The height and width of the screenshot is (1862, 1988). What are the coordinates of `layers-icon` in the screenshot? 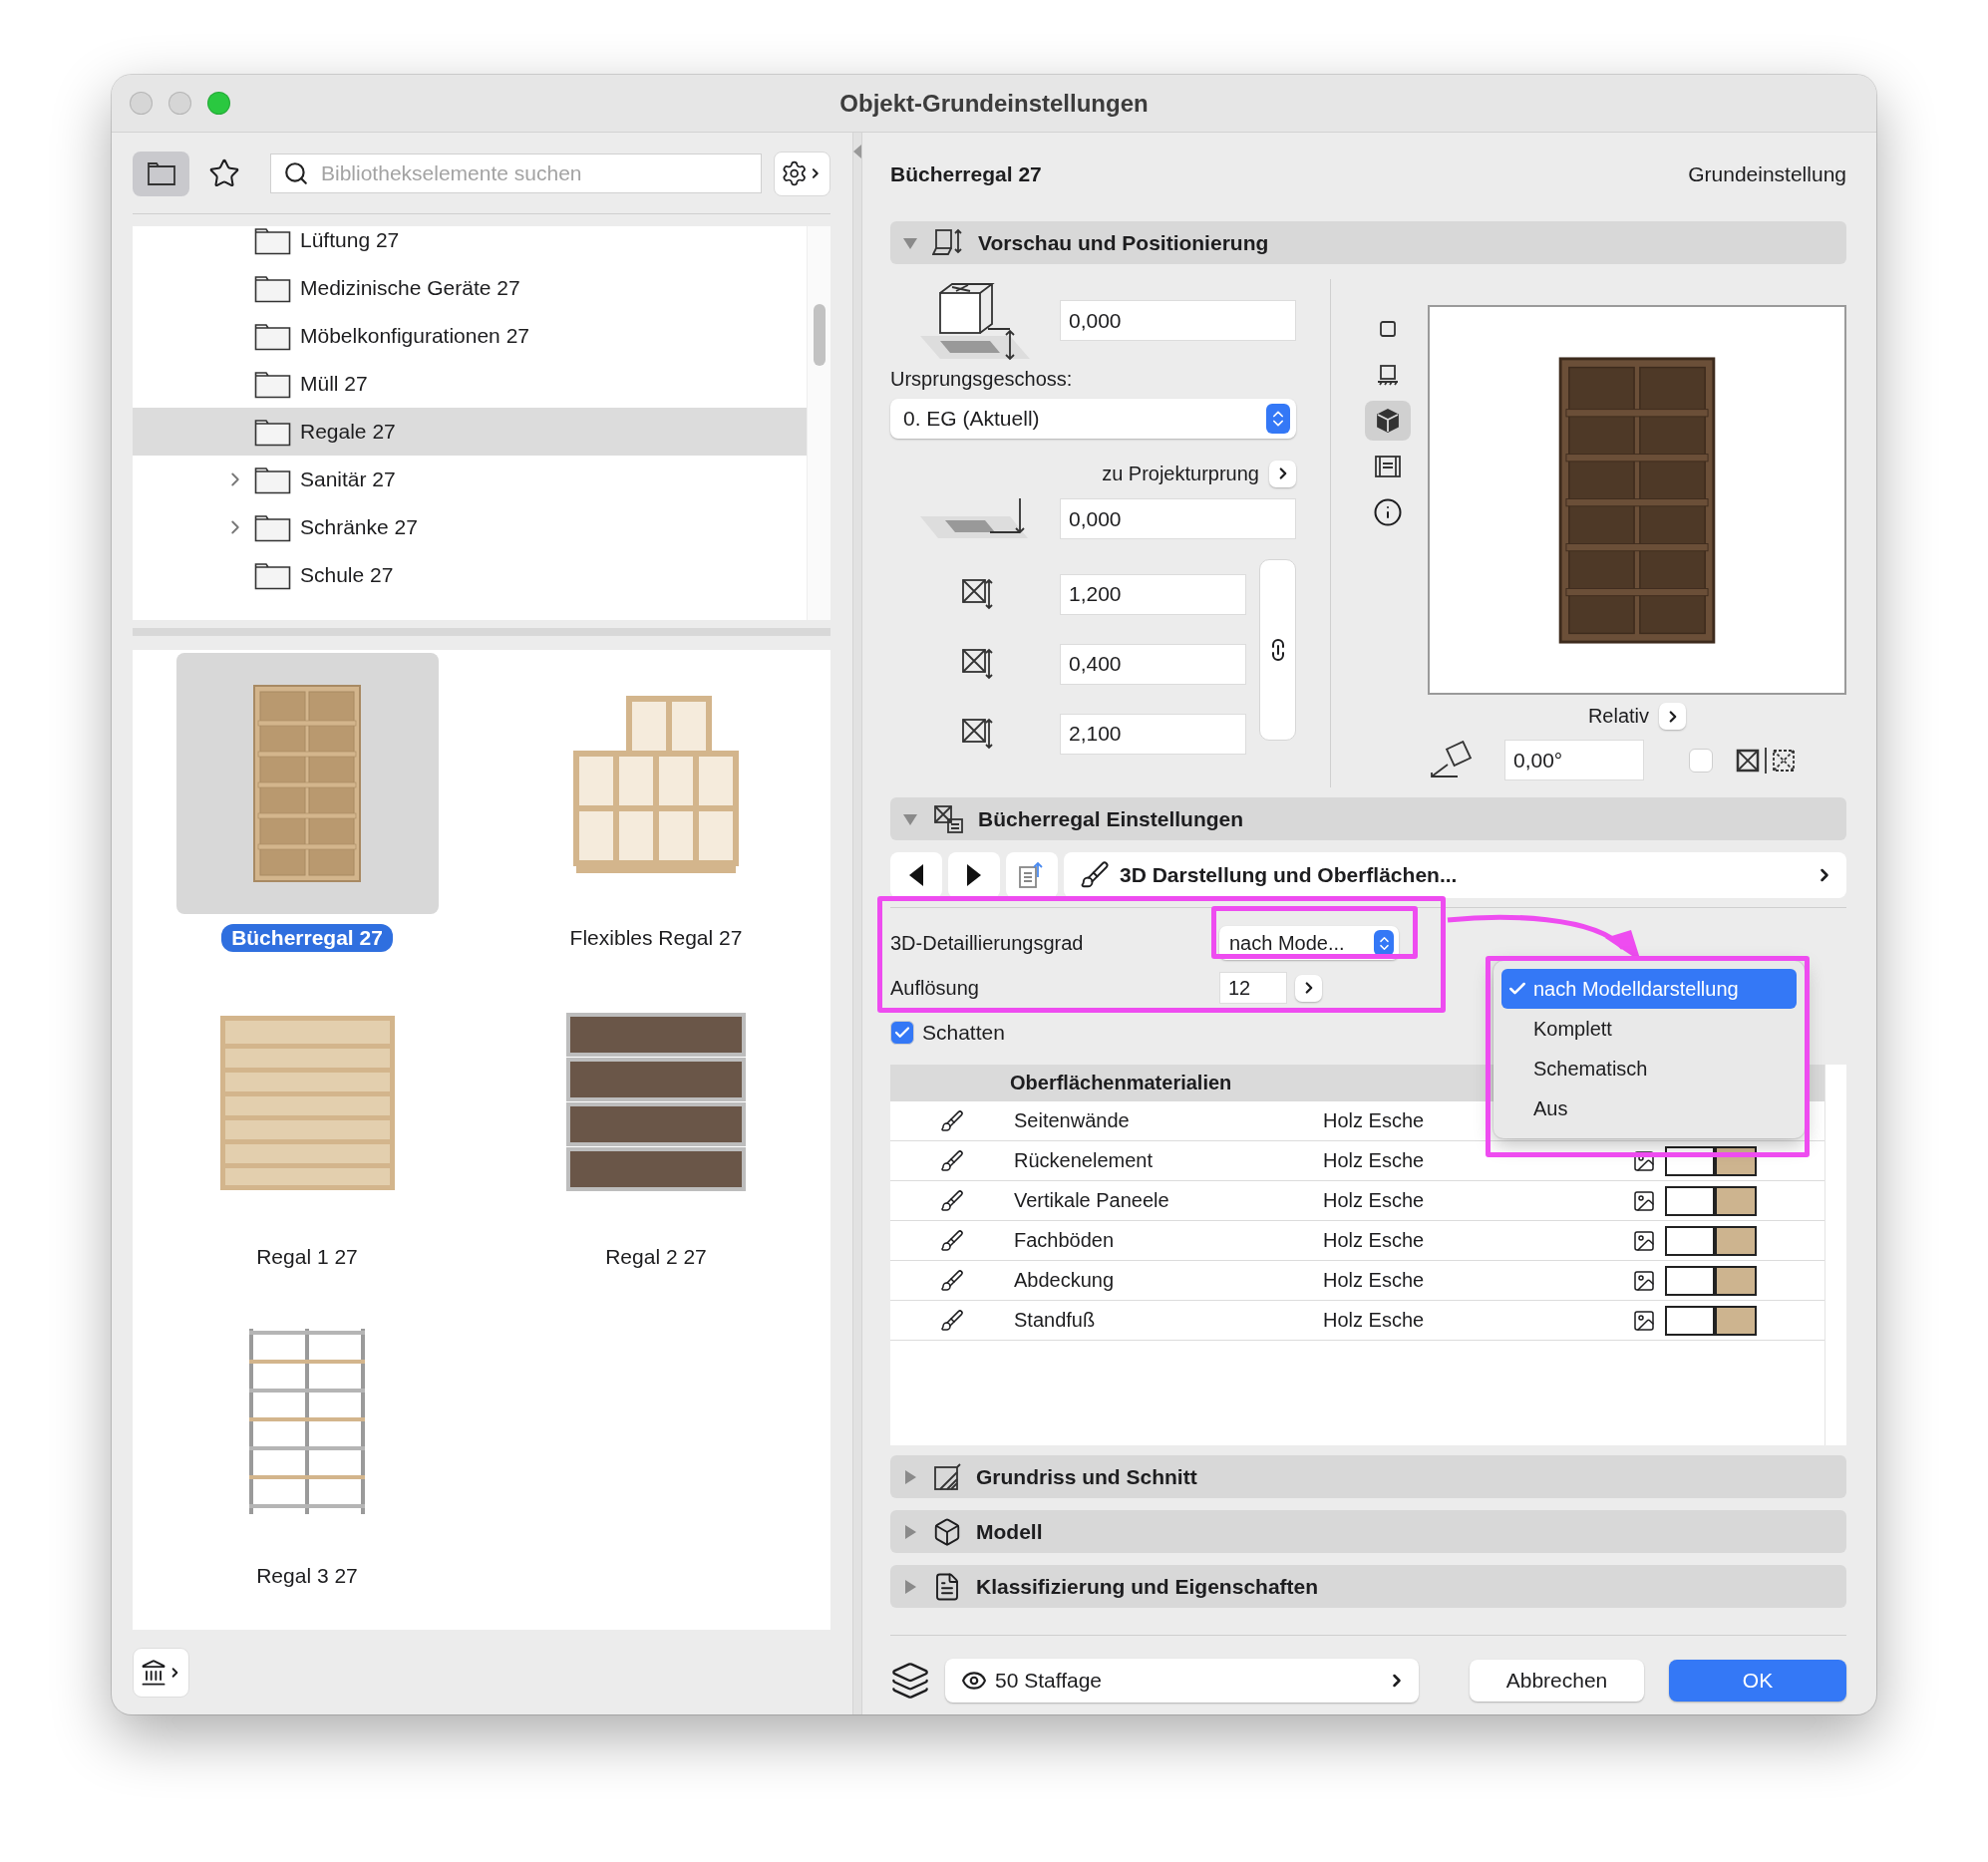 It's located at (910, 1681).